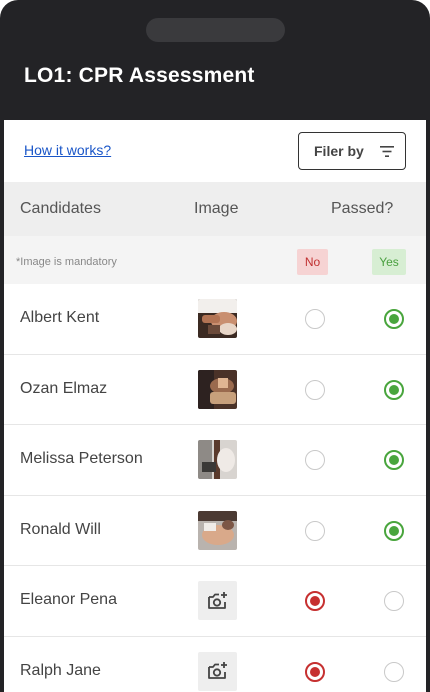 The width and height of the screenshot is (430, 692). Describe the element at coordinates (215, 260) in the screenshot. I see `legend-row: *Image is mandatory No Yes` at that location.